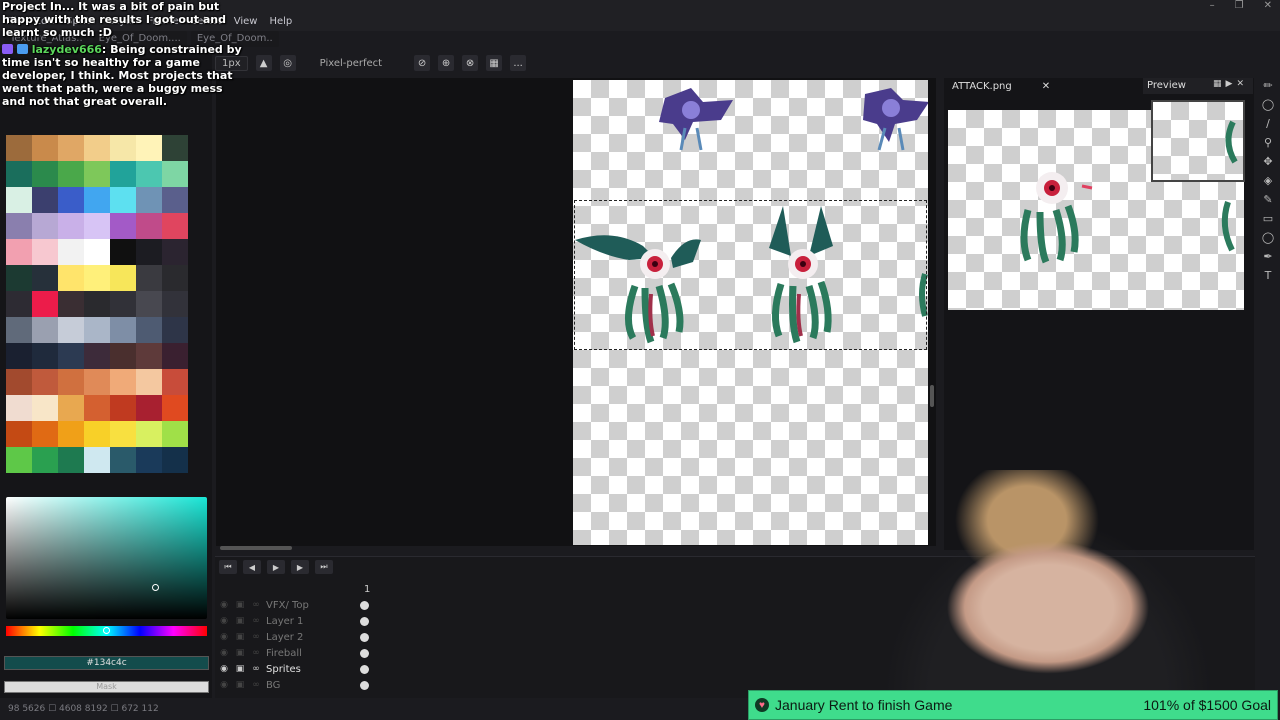 This screenshot has height=720, width=1280. Describe the element at coordinates (750, 275) in the screenshot. I see `selection-marquee` at that location.